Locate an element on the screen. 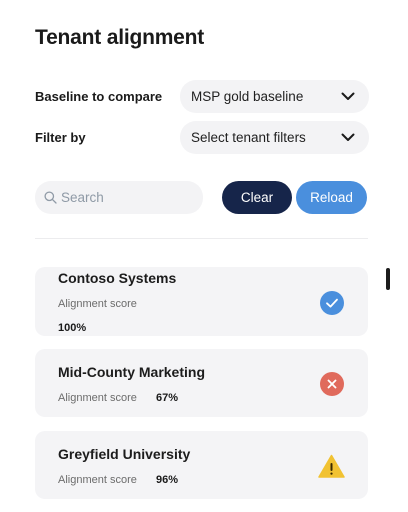  scrollbar is located at coordinates (388, 384).